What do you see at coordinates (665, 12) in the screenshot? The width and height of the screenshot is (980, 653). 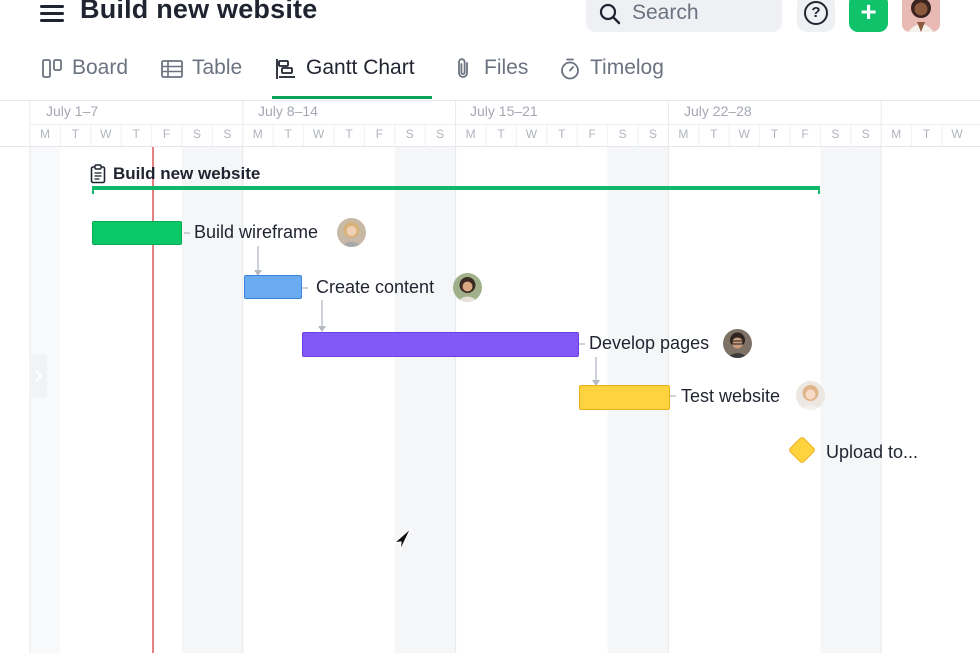 I see `search-placeholder: Search` at bounding box center [665, 12].